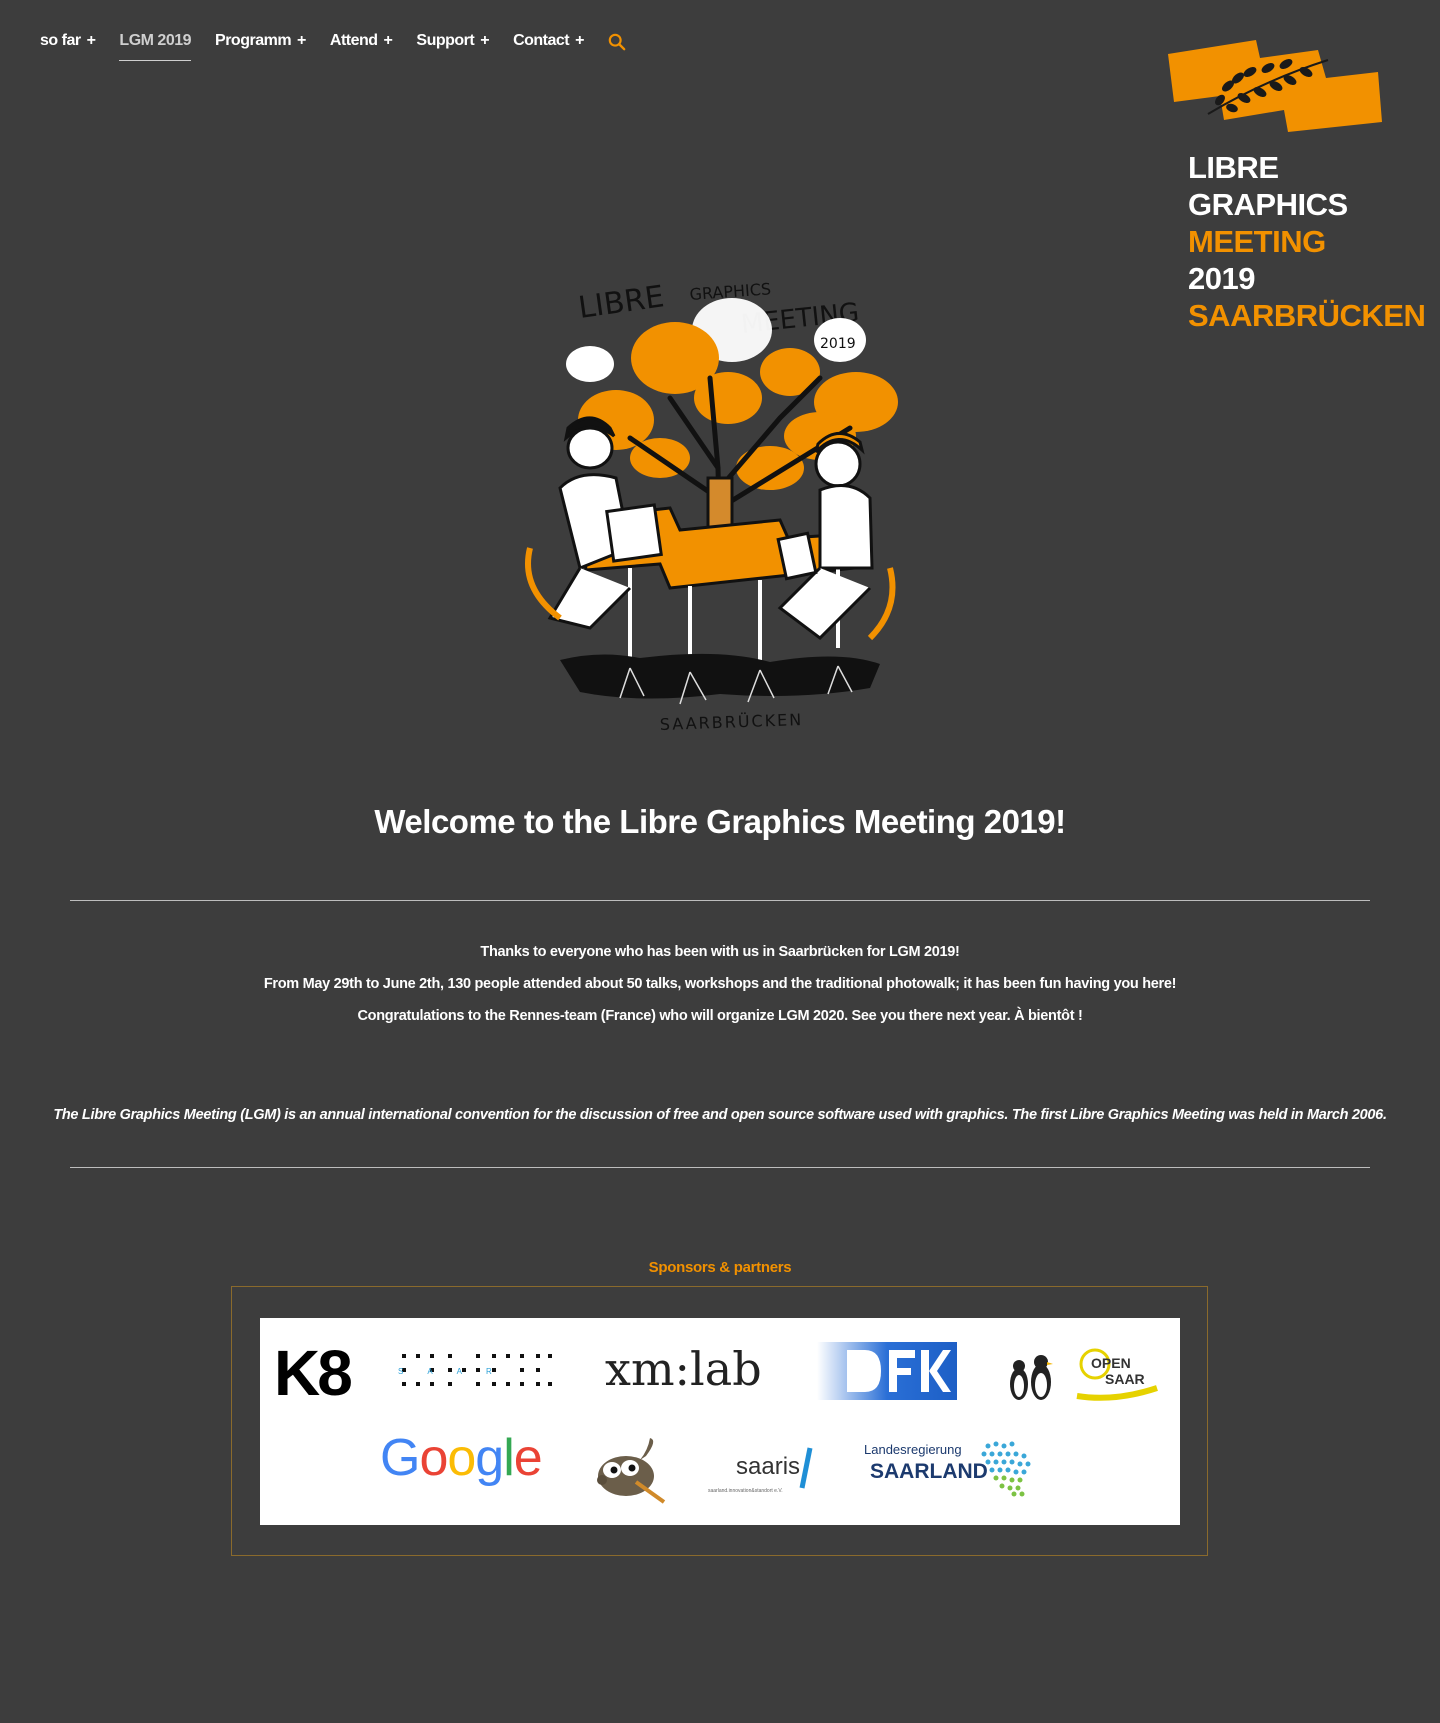  What do you see at coordinates (720, 1267) in the screenshot?
I see `sponsors-heading: Sponsors & partners` at bounding box center [720, 1267].